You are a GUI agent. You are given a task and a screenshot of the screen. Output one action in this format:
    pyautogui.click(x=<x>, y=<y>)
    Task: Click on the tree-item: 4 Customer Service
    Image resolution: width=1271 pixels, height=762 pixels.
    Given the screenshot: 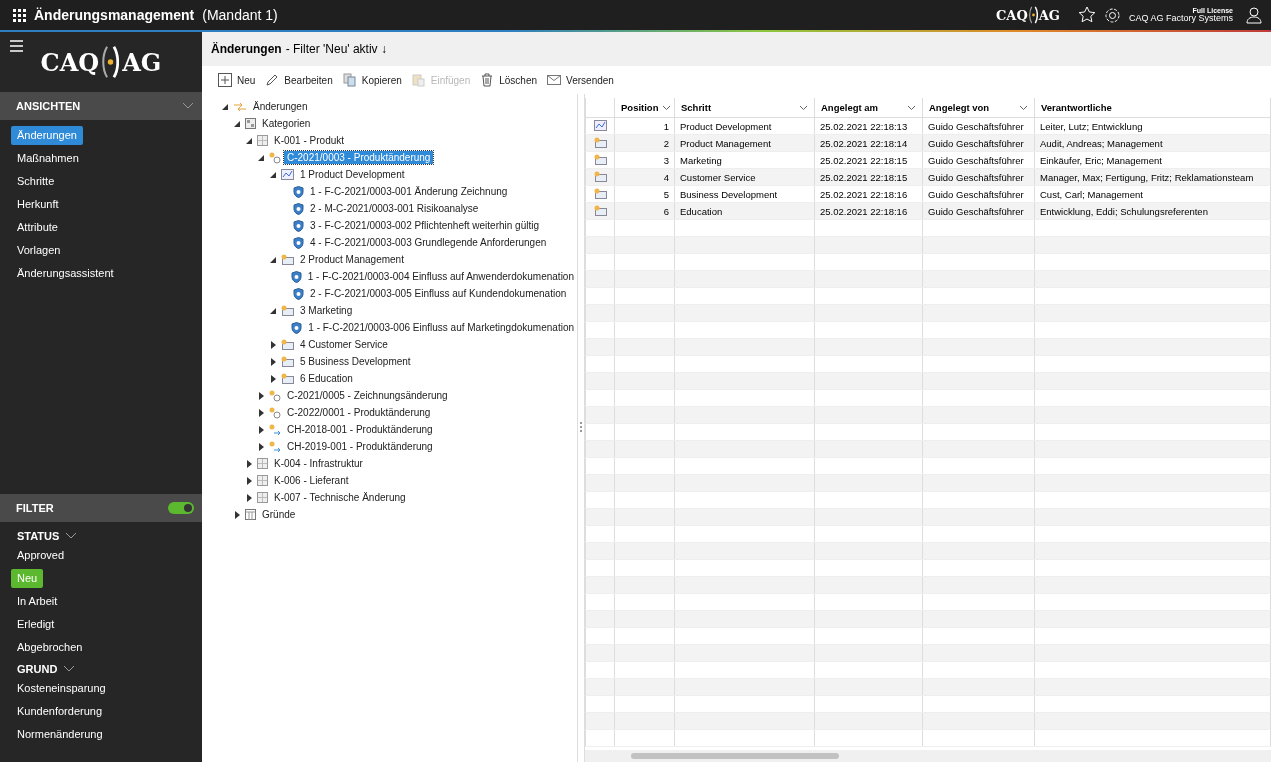 What is the action you would take?
    pyautogui.click(x=344, y=344)
    